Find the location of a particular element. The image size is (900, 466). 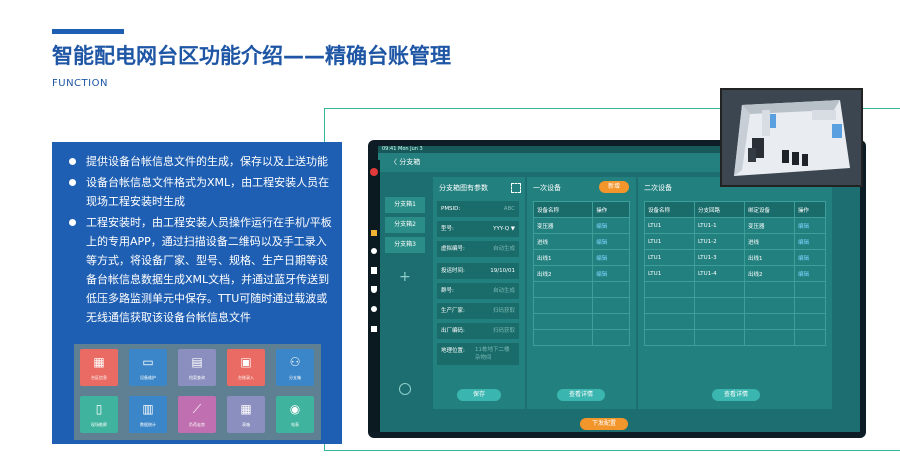

tile-6: ▥ 数据统计 is located at coordinates (148, 414).